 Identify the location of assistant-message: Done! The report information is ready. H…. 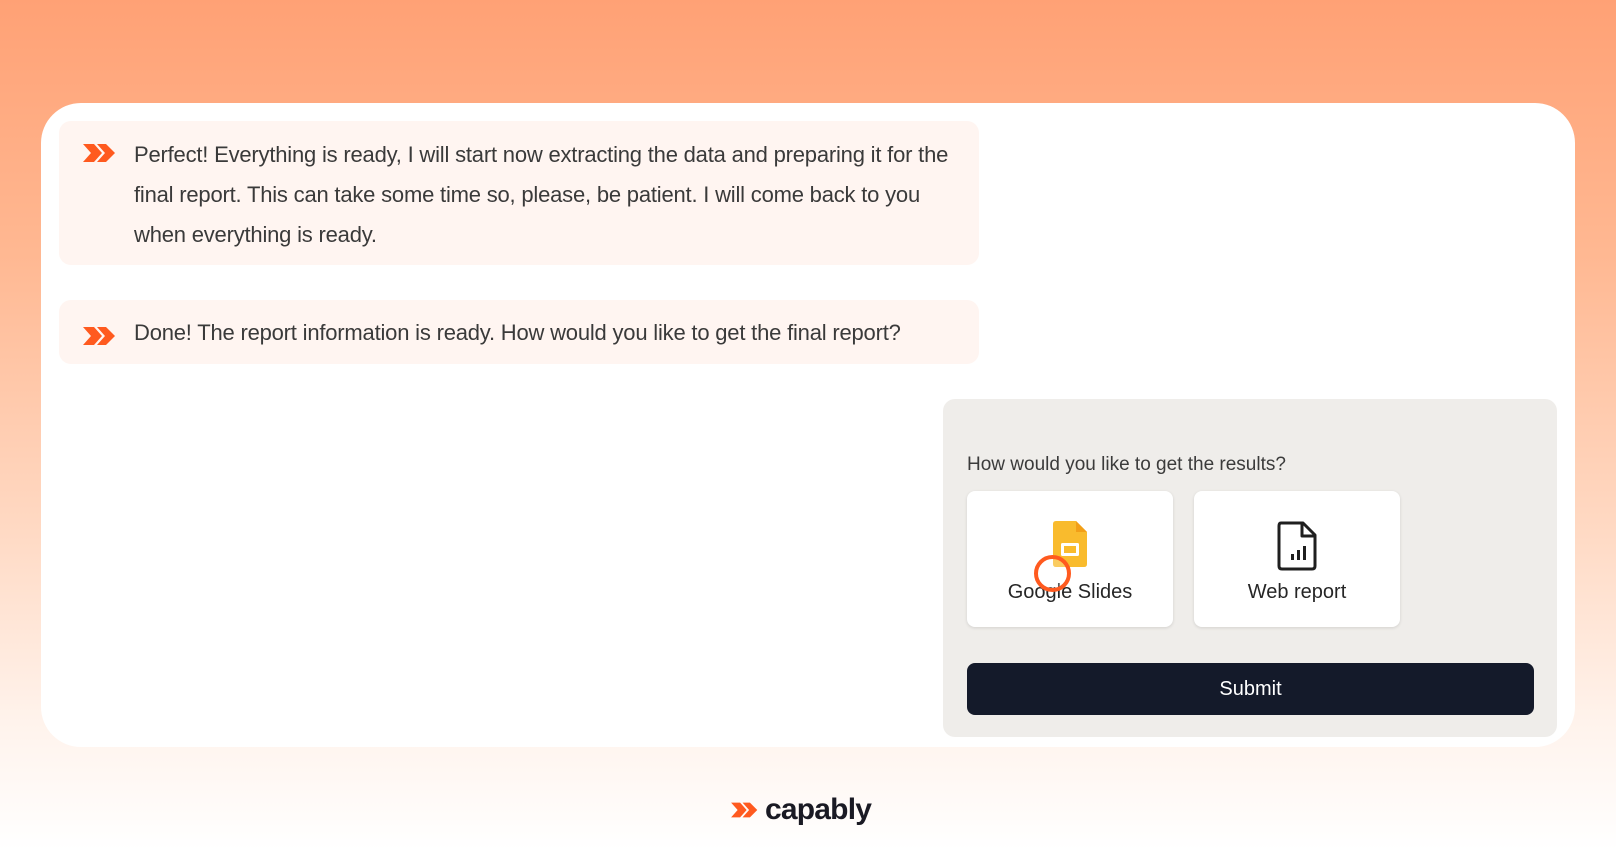
(519, 332).